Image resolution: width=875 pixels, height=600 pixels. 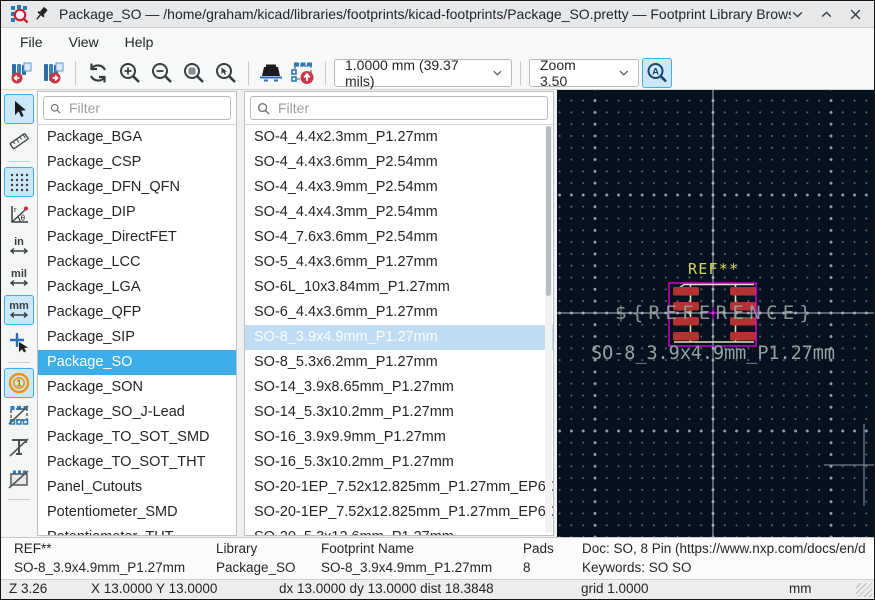 I want to click on status-cursor: X 13.0000 Y 13.0000, so click(x=154, y=588).